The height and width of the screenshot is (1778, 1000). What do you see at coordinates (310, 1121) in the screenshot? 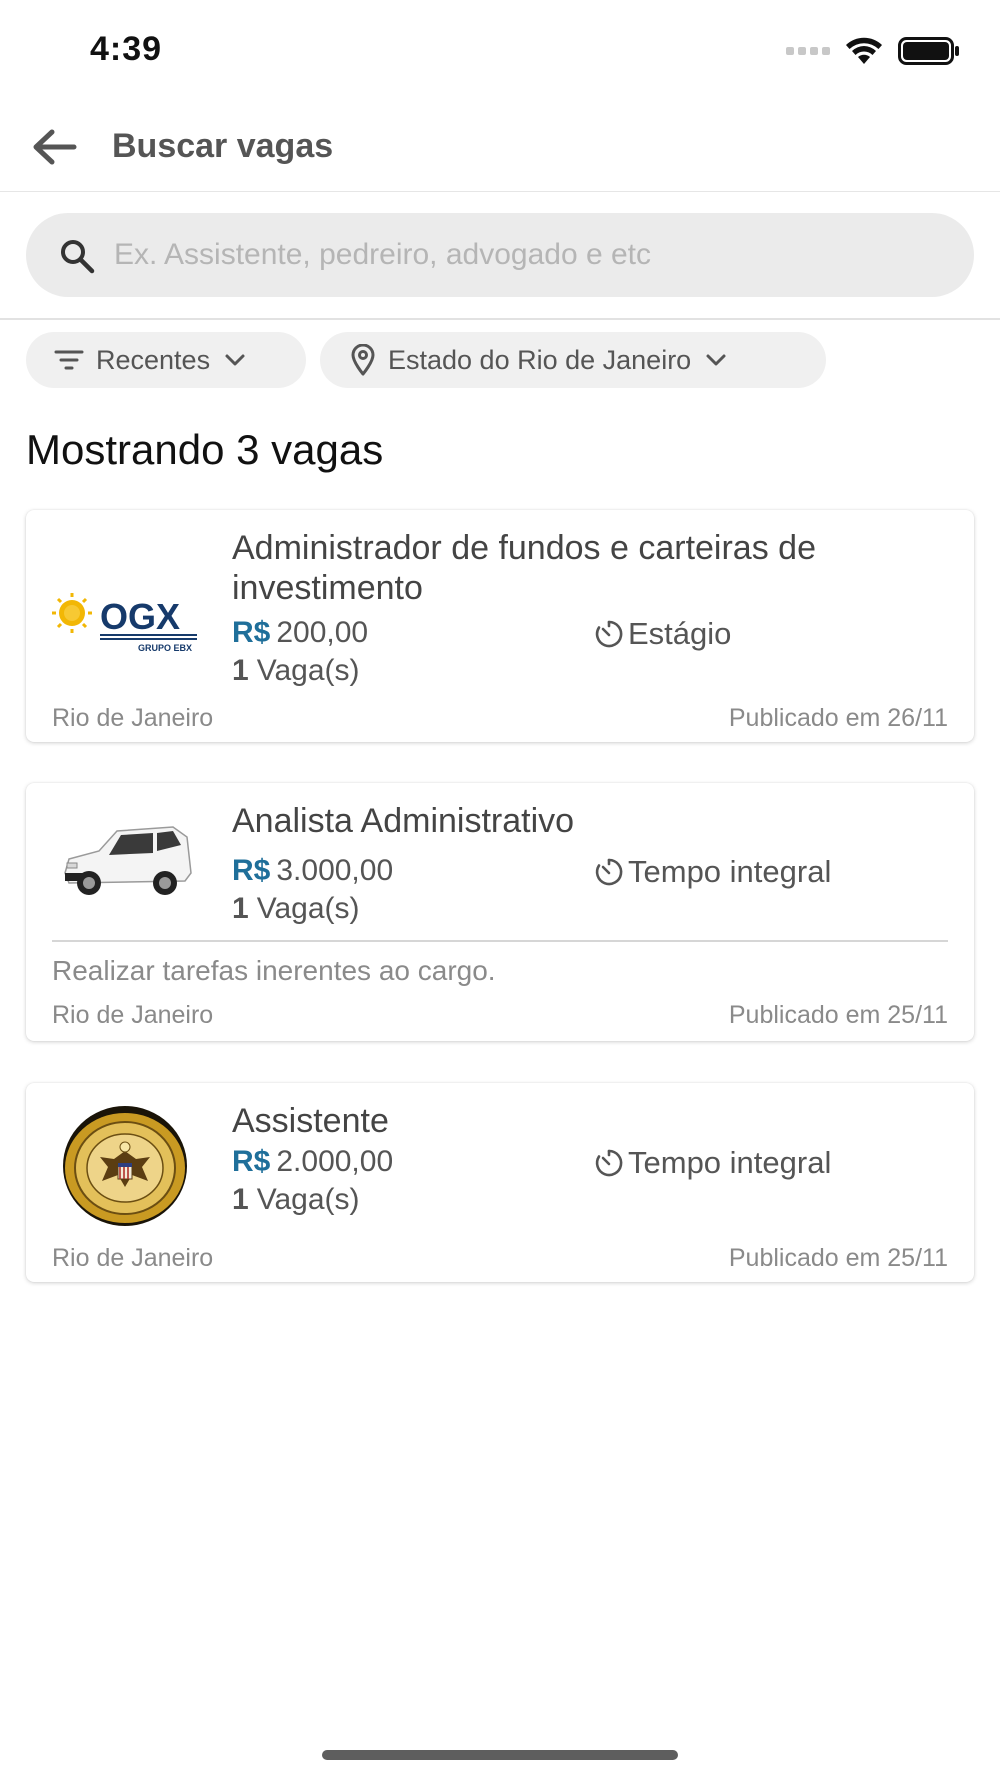
I see `job-title: Assistente` at bounding box center [310, 1121].